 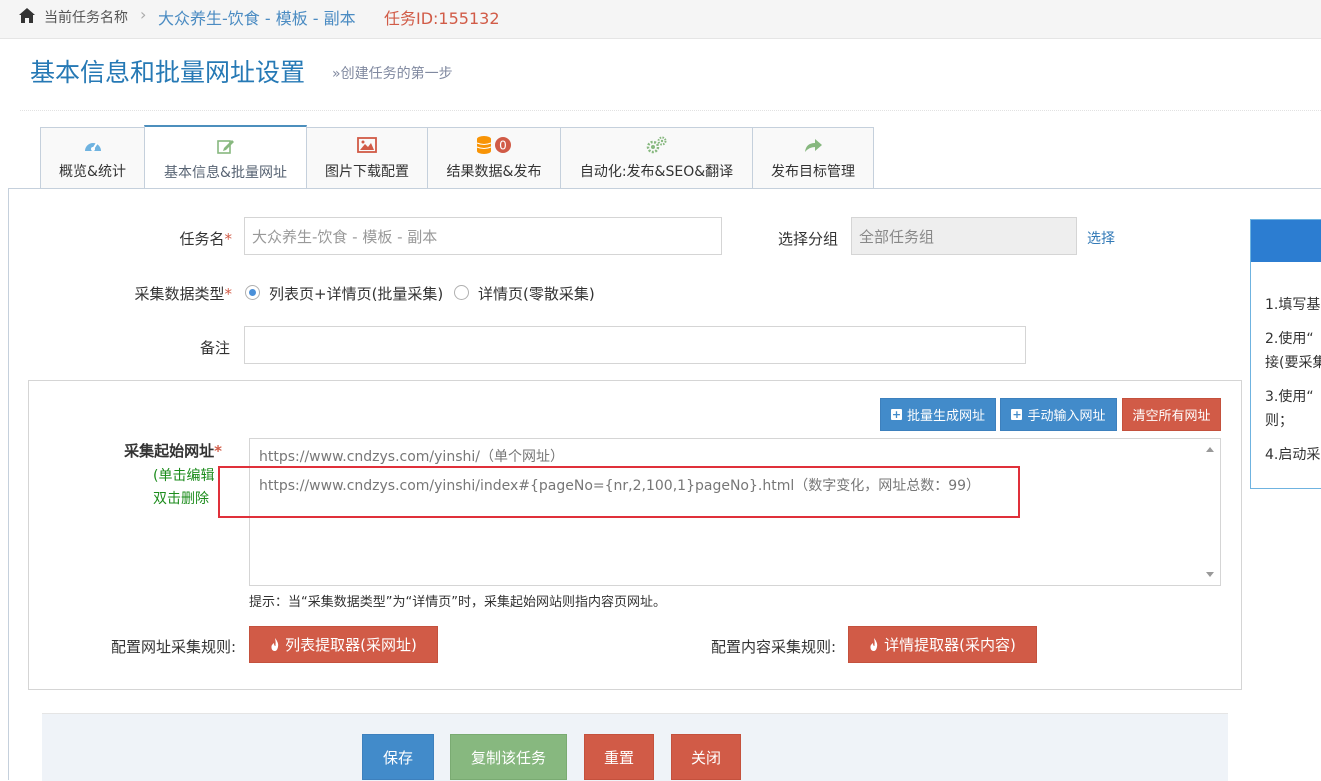 What do you see at coordinates (536, 293) in the screenshot?
I see `radio-detail-only-label: 详情页(零散采集)` at bounding box center [536, 293].